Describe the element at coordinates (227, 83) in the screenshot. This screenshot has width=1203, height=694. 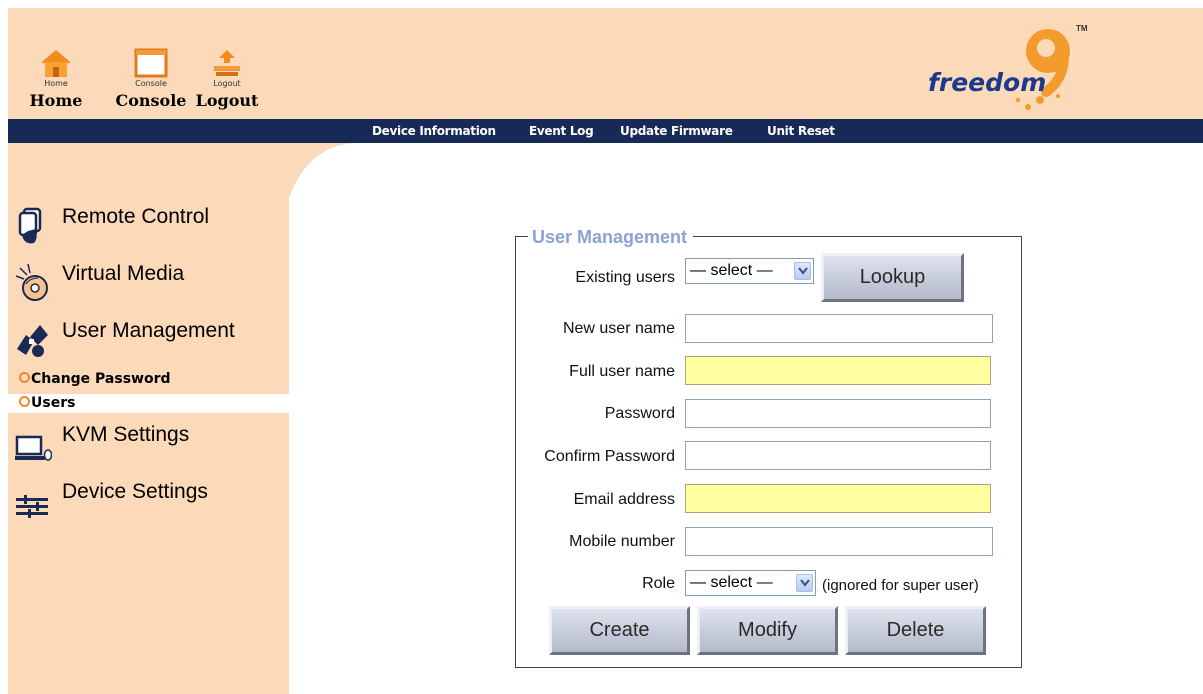
I see `logout-small-label: Logout` at that location.